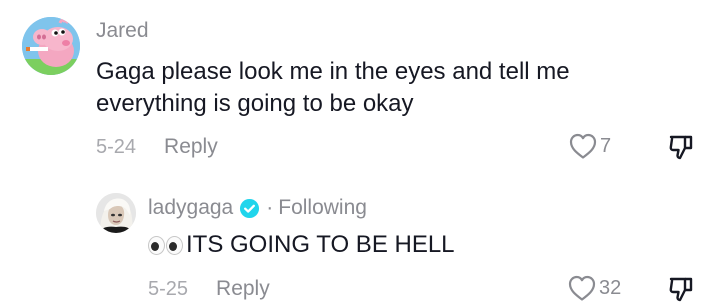 This screenshot has width=721, height=308. What do you see at coordinates (174, 245) in the screenshot?
I see `eye-right-icon` at bounding box center [174, 245].